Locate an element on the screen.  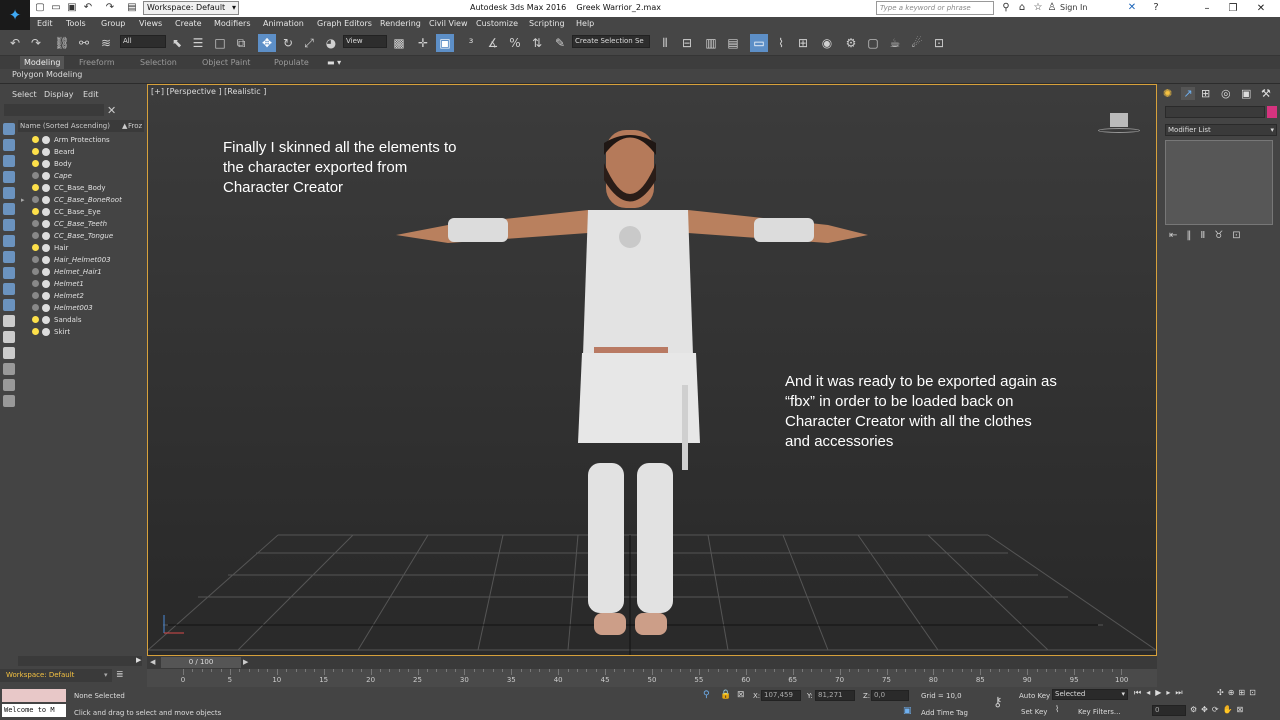
explorer-column-header: Name (Sorted Ascending) ▲ Froz is located at coordinates (81, 126).